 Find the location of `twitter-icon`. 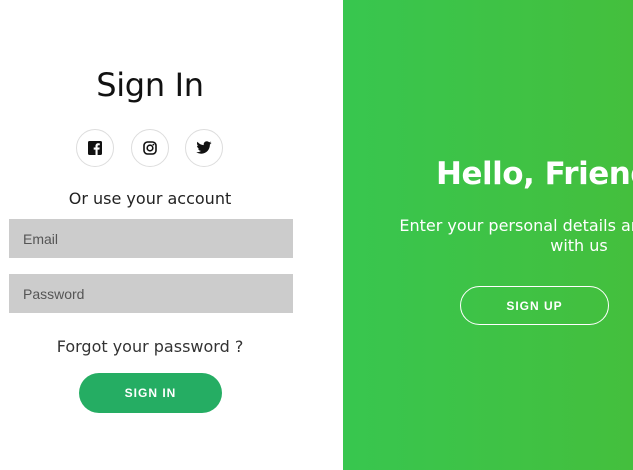

twitter-icon is located at coordinates (204, 148).